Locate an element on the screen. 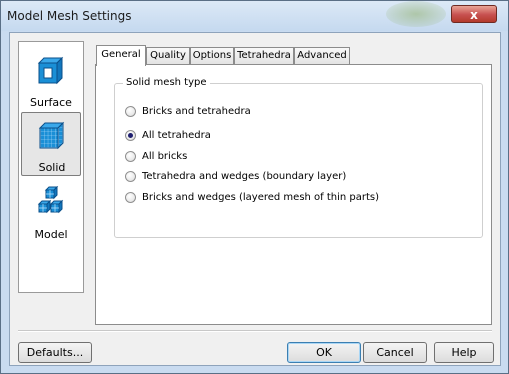  sidebar-item-solid: Solid is located at coordinates (51, 144).